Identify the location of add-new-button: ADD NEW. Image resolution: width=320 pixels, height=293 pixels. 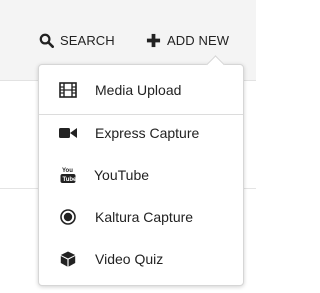
(187, 40).